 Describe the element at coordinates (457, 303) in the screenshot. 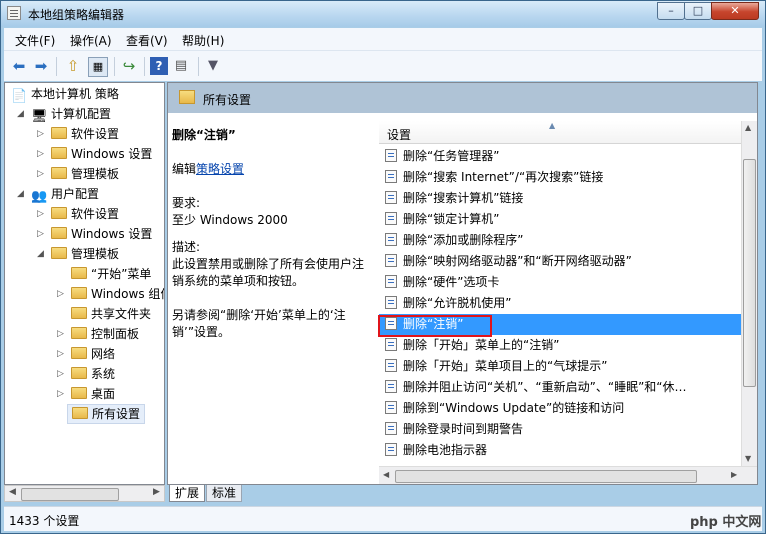

I see `list-item-label: 删除“允许脱机使用”` at that location.